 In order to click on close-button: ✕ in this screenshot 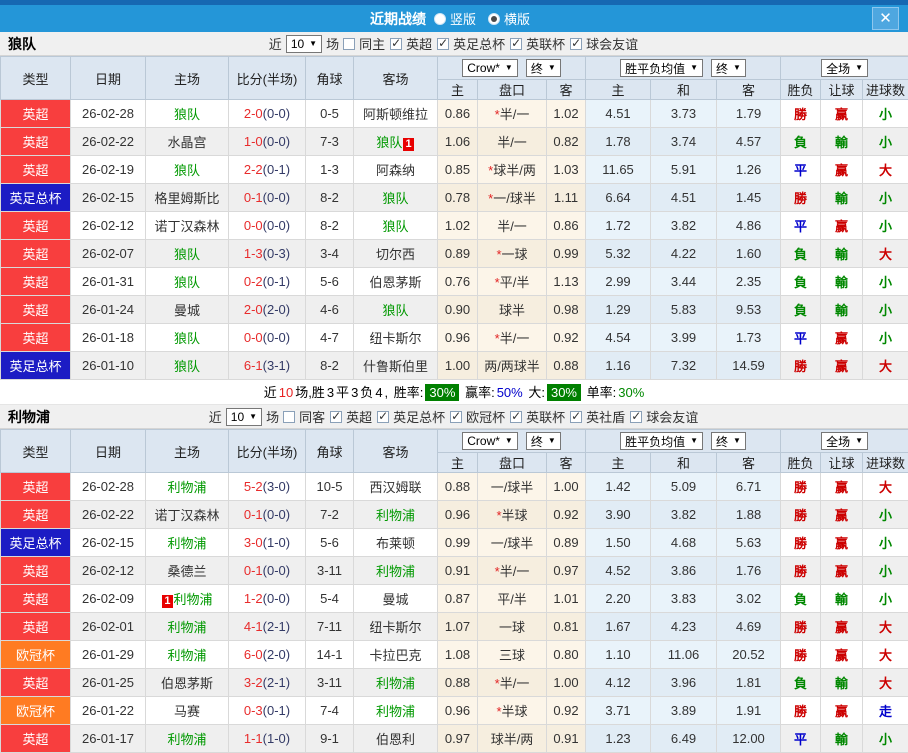, I will do `click(885, 18)`.